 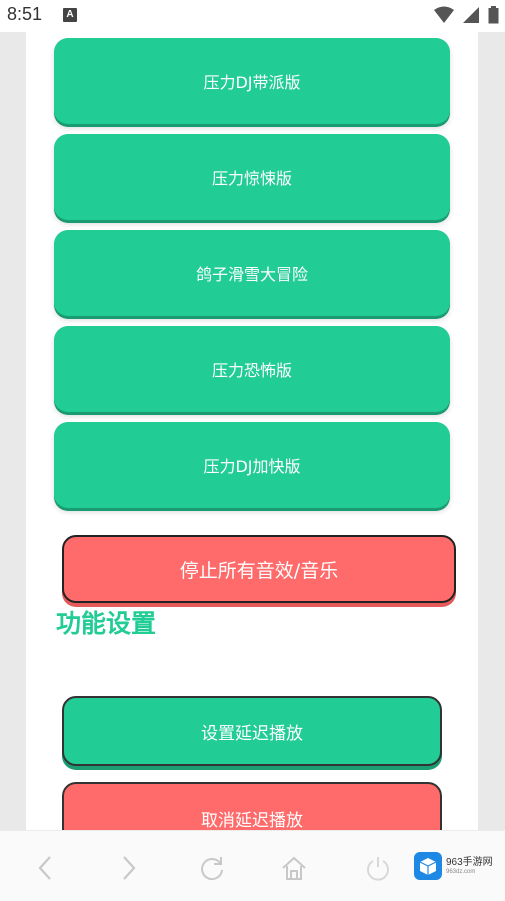 I want to click on sound-button-thriller: 压力惊悚版, so click(x=252, y=177).